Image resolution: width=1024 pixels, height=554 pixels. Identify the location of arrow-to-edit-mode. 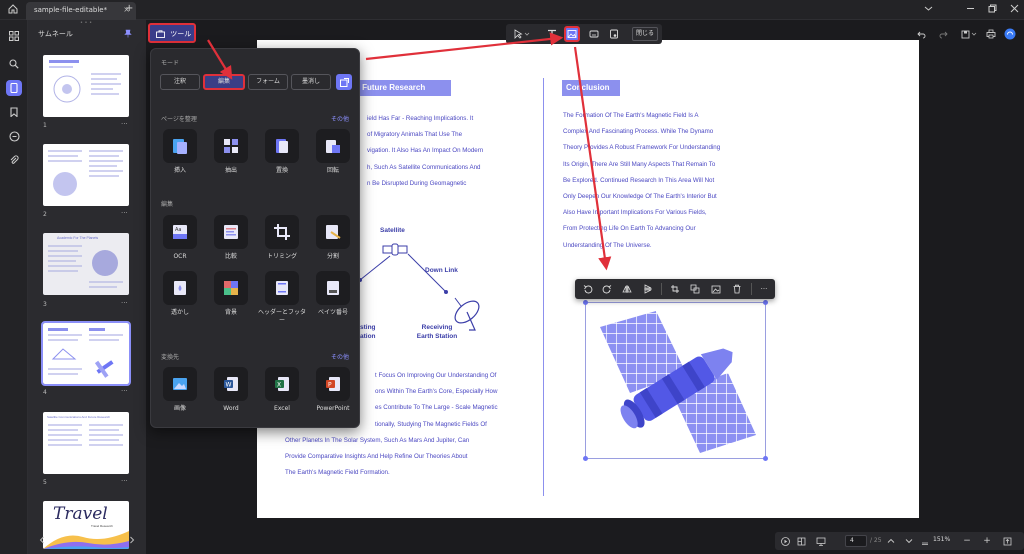
(220, 59).